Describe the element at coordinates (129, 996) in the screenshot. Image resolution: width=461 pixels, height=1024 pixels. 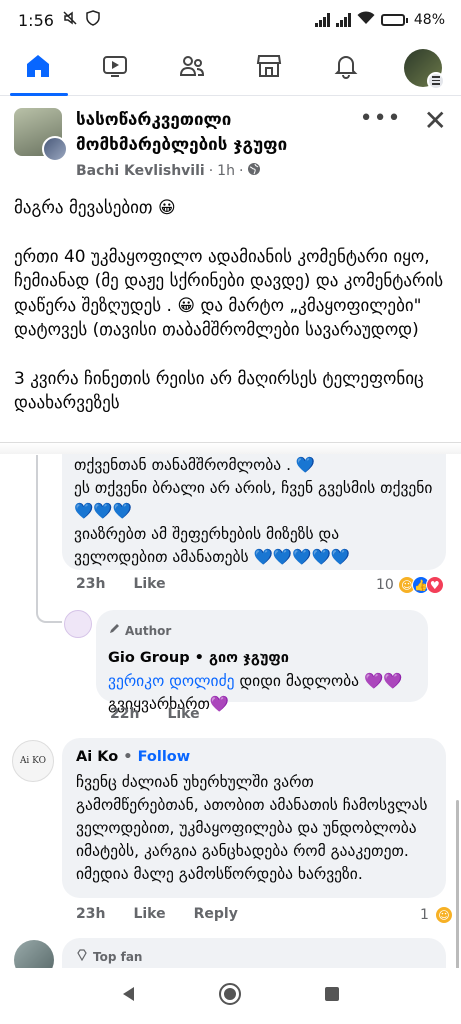
I see `back-icon` at that location.